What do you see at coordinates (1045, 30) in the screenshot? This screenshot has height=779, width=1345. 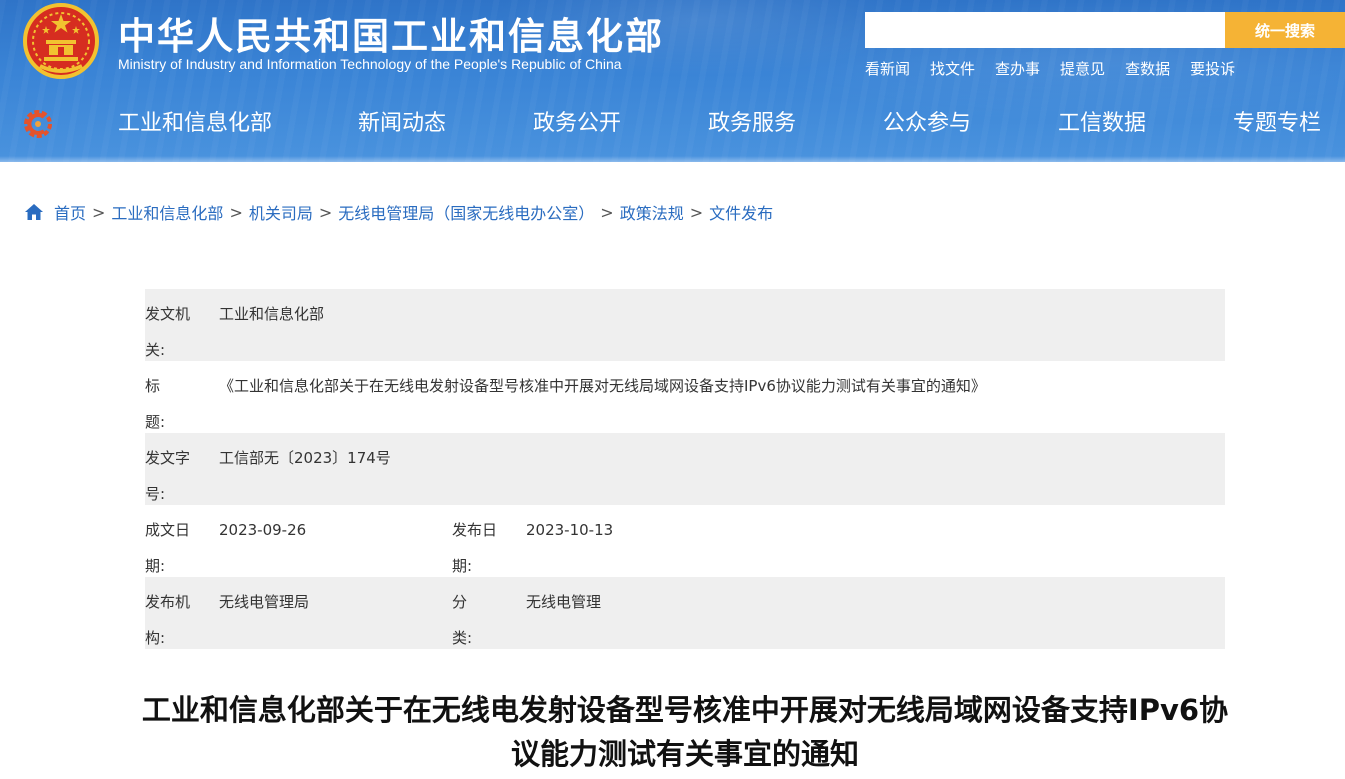 I see `search-input` at bounding box center [1045, 30].